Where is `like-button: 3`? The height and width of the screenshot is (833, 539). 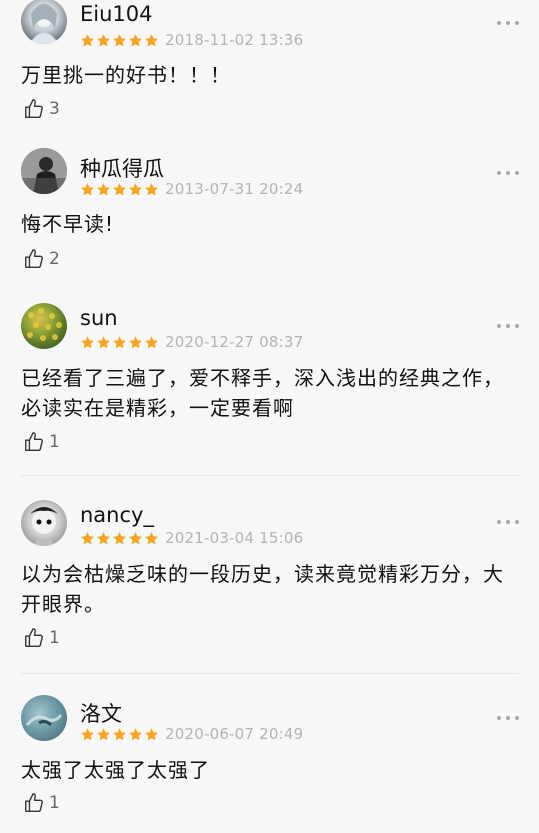
like-button: 3 is located at coordinates (41, 109).